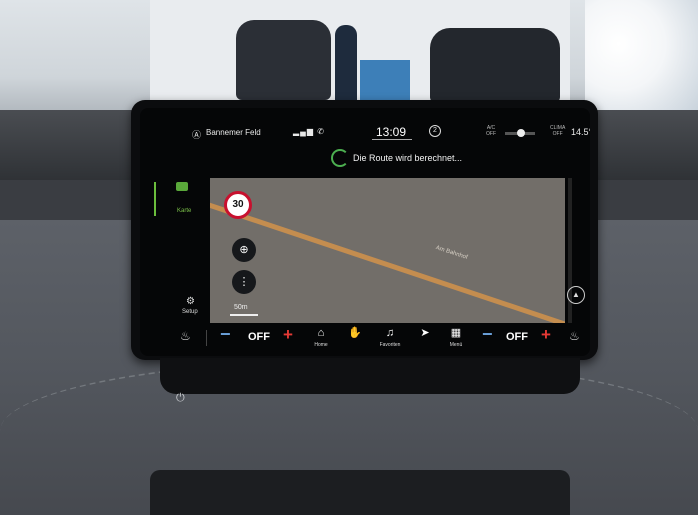  Describe the element at coordinates (184, 211) in the screenshot. I see `rail-item-label: Karte` at that location.